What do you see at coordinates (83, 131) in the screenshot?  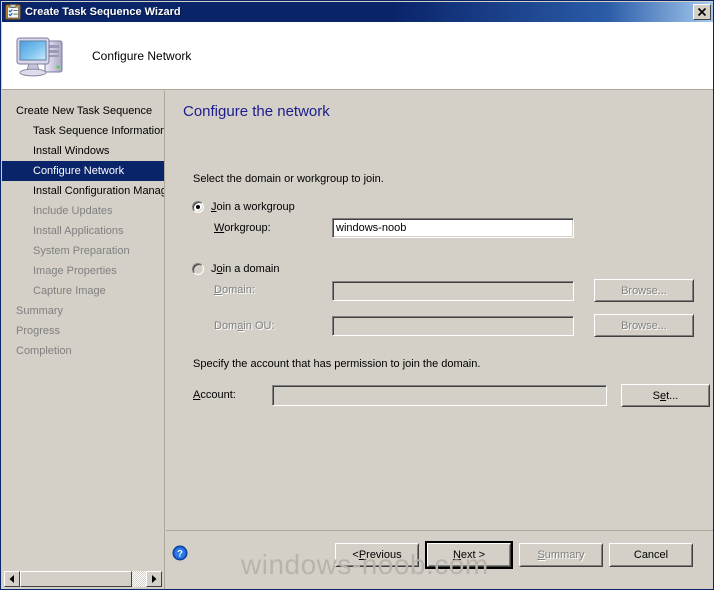 I see `sidebar-item-task-sequence-information: Task Sequence Information` at bounding box center [83, 131].